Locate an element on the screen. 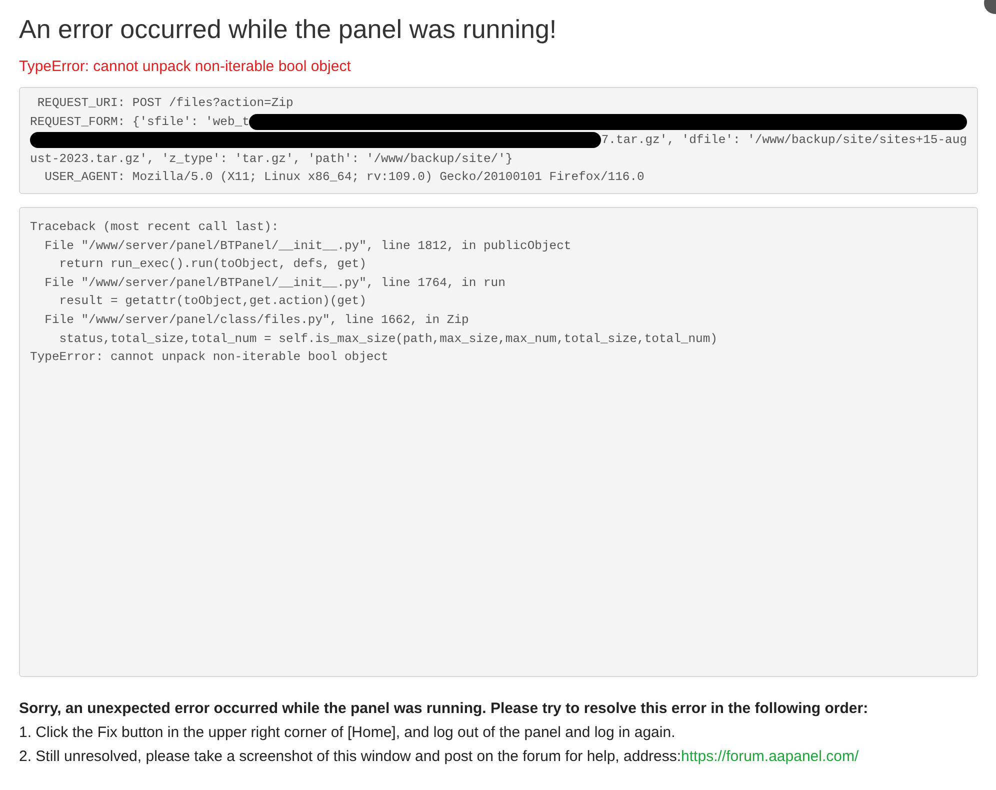  traceback-line: File "/www/server/panel/BTPanel/__init__.py", line 1764, in run is located at coordinates (275, 283).